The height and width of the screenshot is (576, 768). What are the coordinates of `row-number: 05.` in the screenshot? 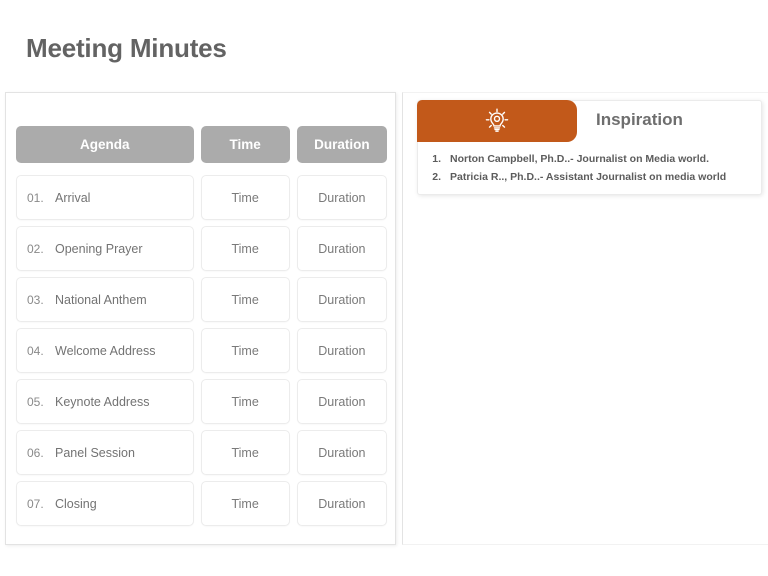 It's located at (35, 401).